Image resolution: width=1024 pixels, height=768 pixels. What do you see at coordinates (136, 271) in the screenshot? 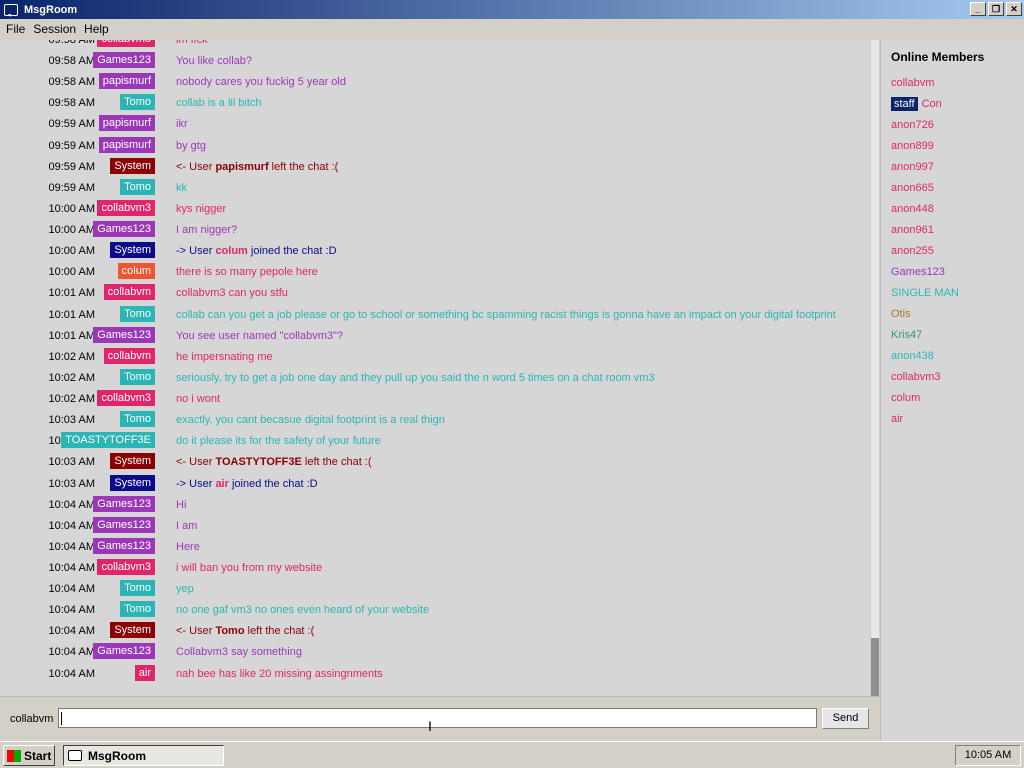
I see `message-username-badge: colum` at bounding box center [136, 271].